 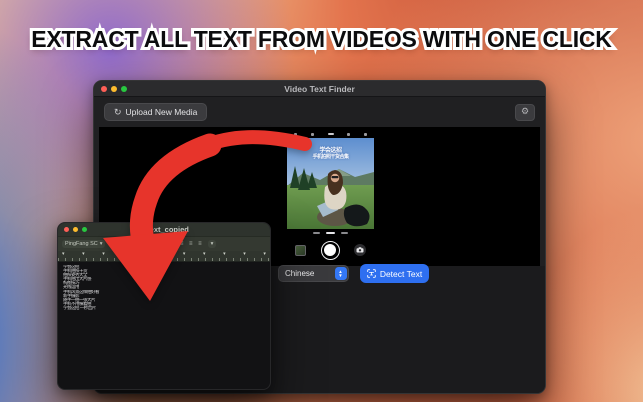 What do you see at coordinates (319, 112) in the screenshot?
I see `main-toolbar: ↻ Upload New Media ⚙` at bounding box center [319, 112].